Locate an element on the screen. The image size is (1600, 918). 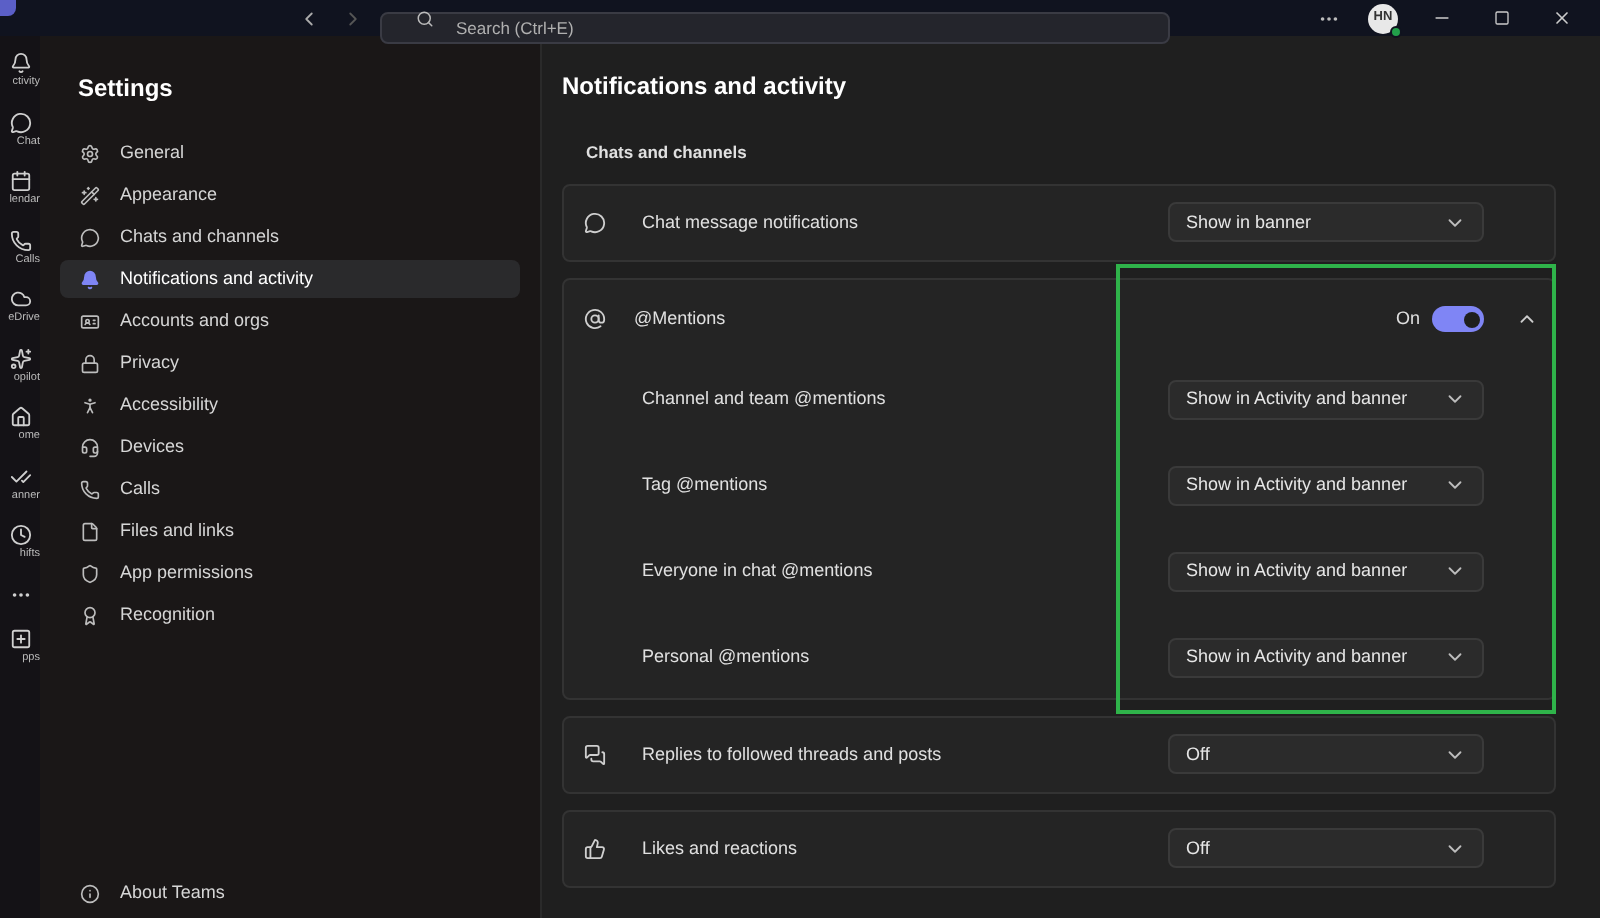
dropdown: Show in banner is located at coordinates (1326, 222).